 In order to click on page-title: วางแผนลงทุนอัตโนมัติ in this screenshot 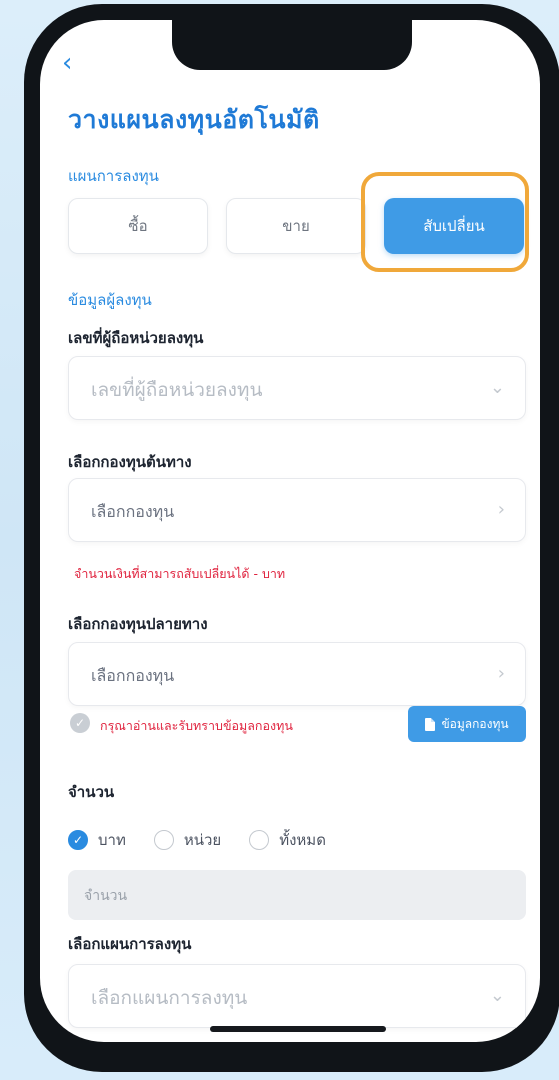, I will do `click(194, 119)`.